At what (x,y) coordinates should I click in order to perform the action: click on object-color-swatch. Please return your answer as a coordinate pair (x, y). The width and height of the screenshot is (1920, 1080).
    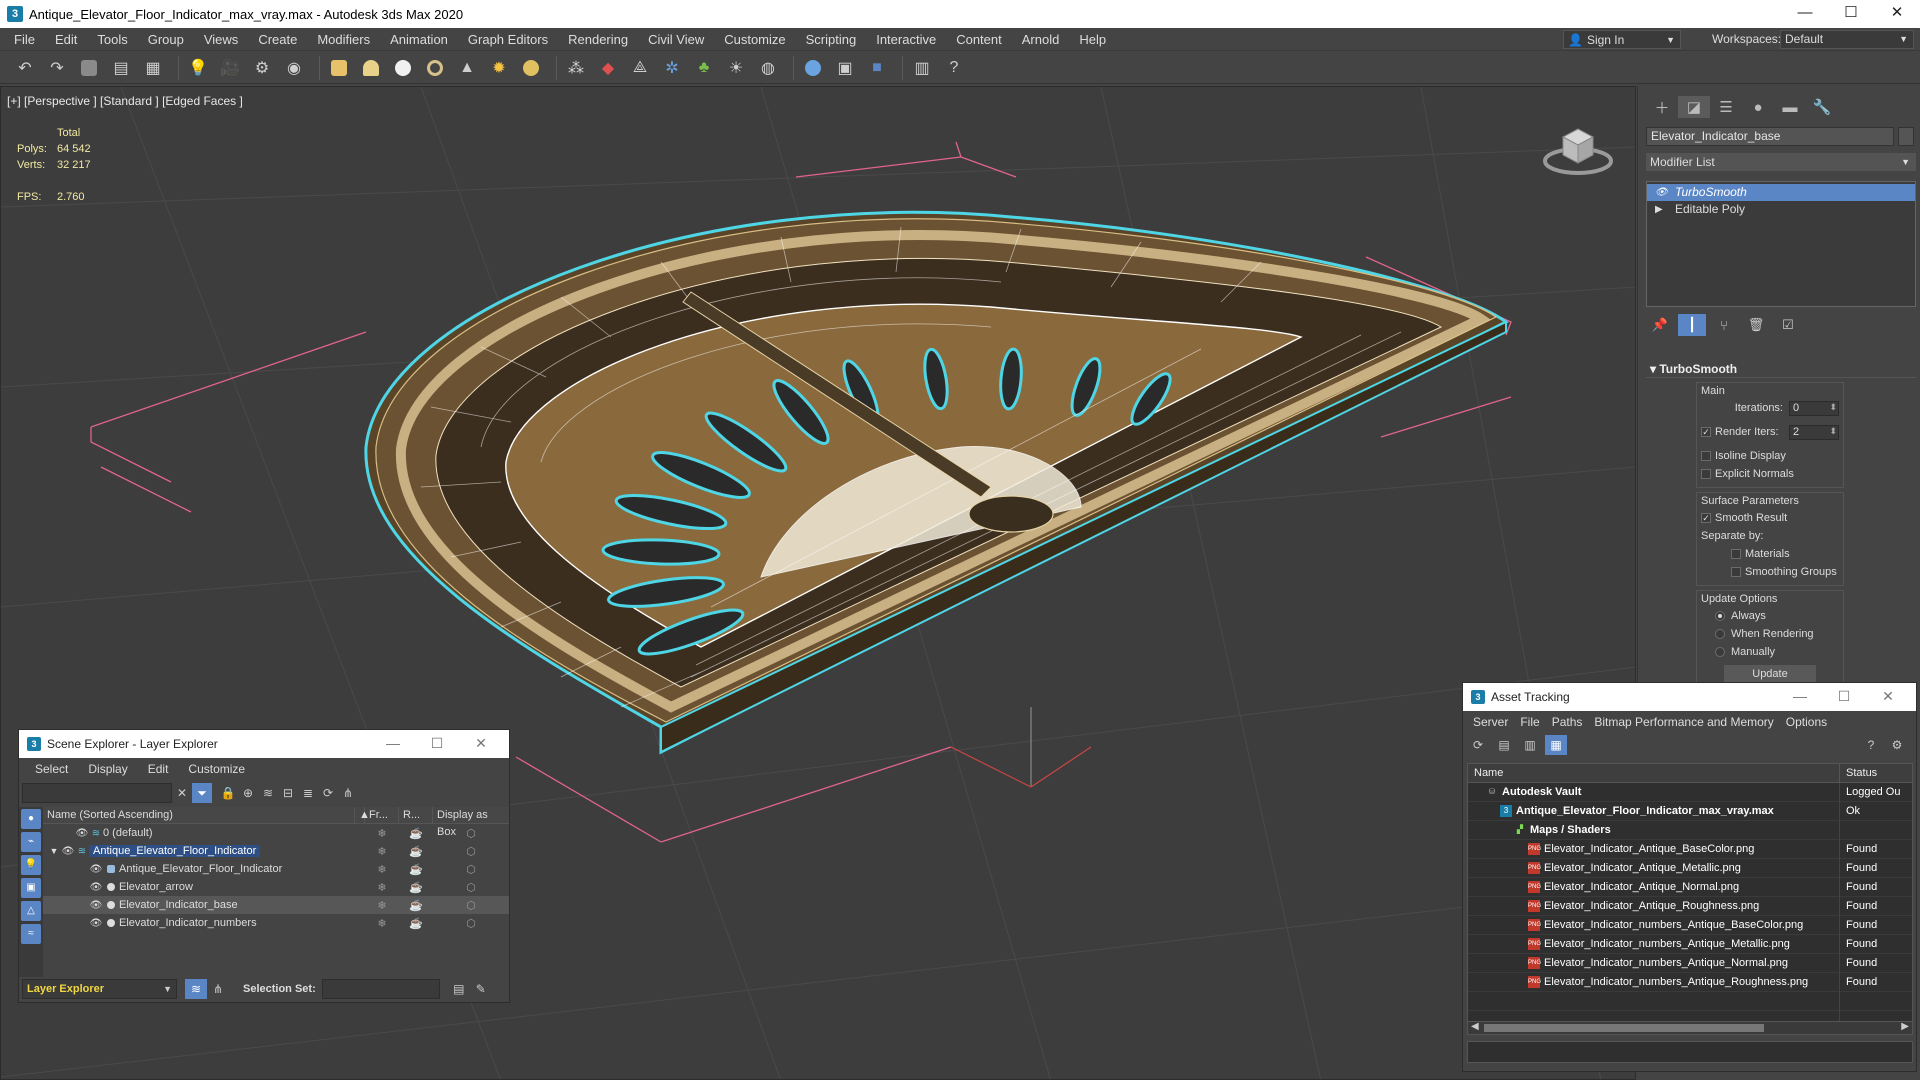
    Looking at the image, I should click on (1906, 136).